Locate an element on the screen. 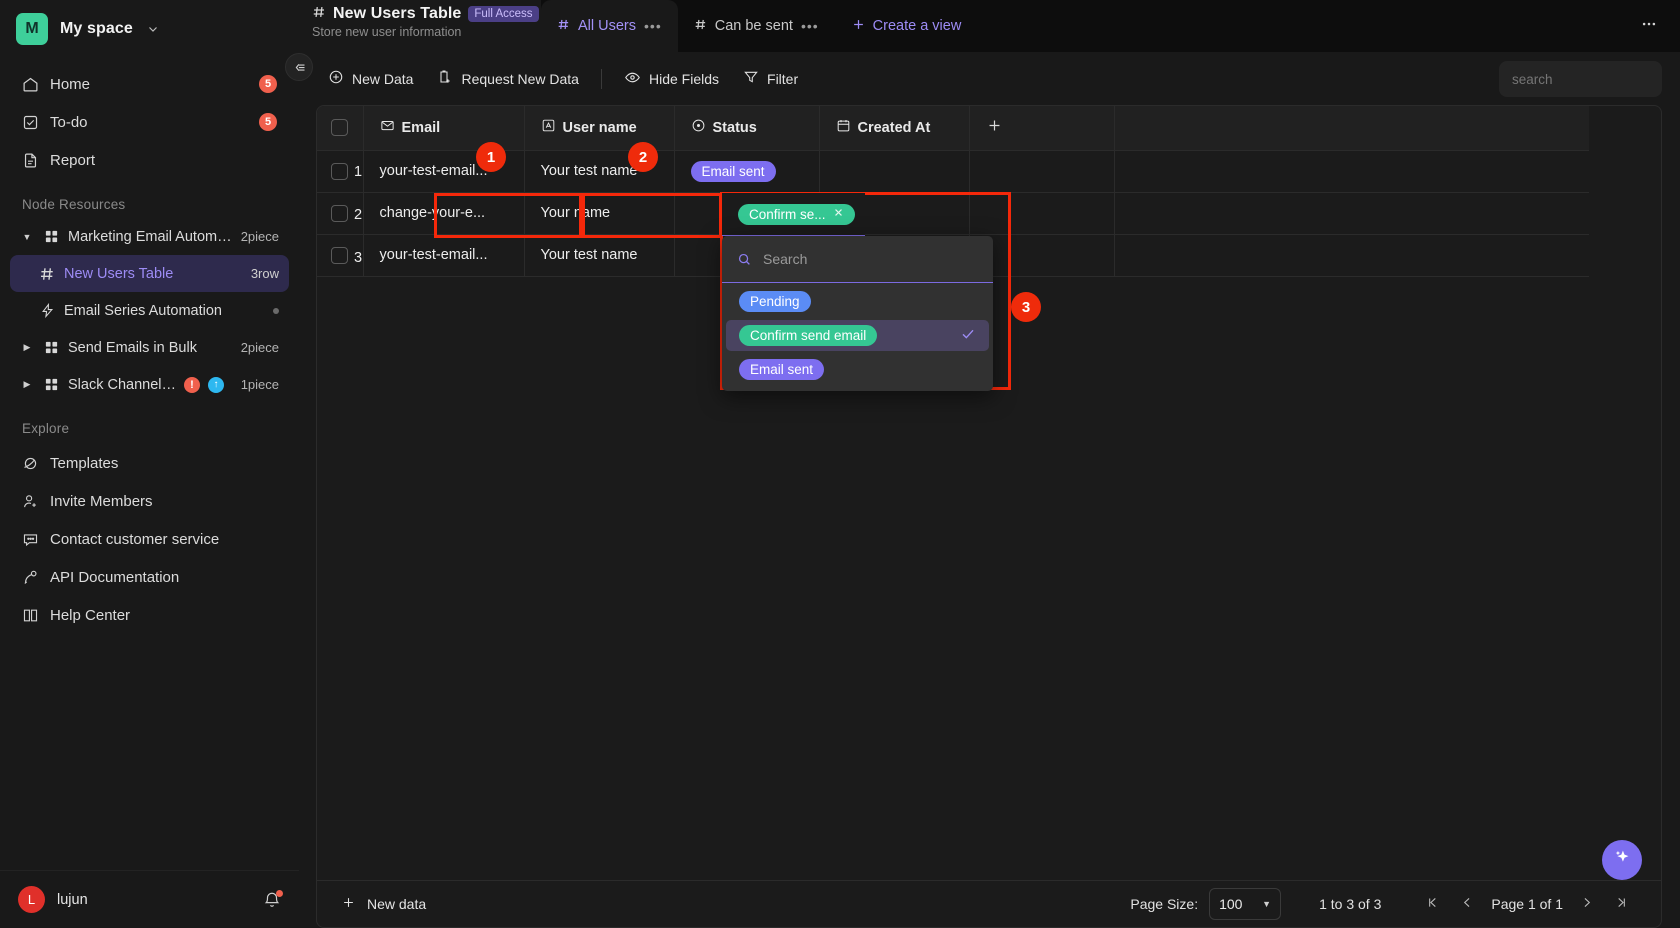 Image resolution: width=1680 pixels, height=928 pixels. close-icon is located at coordinates (838, 214).